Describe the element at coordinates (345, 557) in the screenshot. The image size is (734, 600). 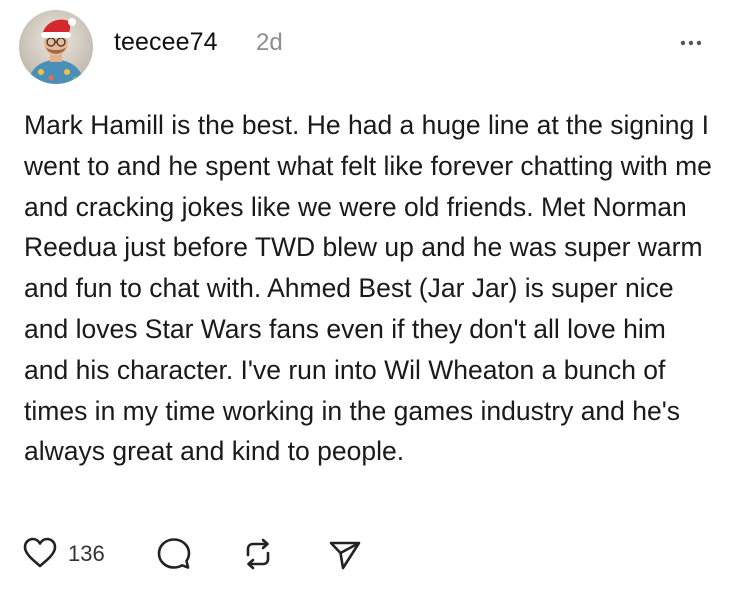
I see `send-icon` at that location.